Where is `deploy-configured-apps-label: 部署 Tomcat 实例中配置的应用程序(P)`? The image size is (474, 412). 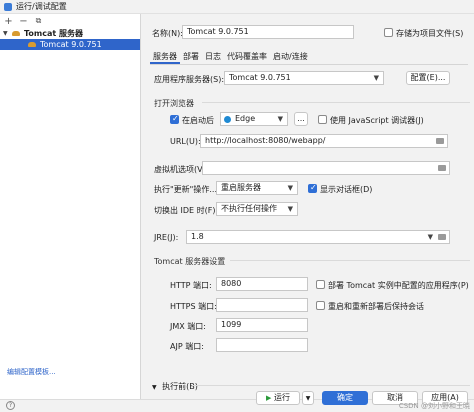 deploy-configured-apps-label: 部署 Tomcat 实例中配置的应用程序(P) is located at coordinates (398, 285).